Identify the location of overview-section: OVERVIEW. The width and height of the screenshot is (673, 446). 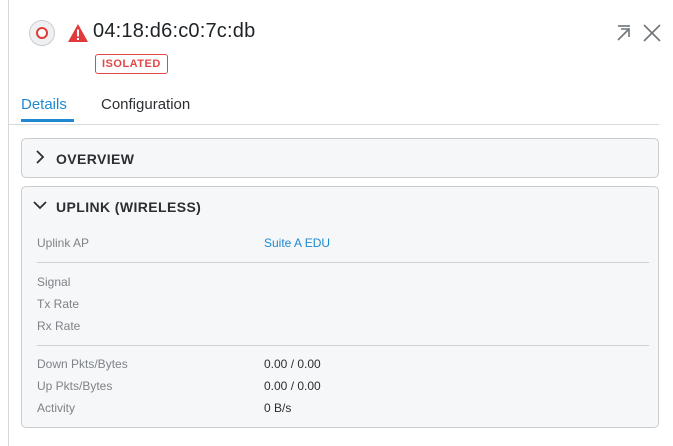
(340, 158).